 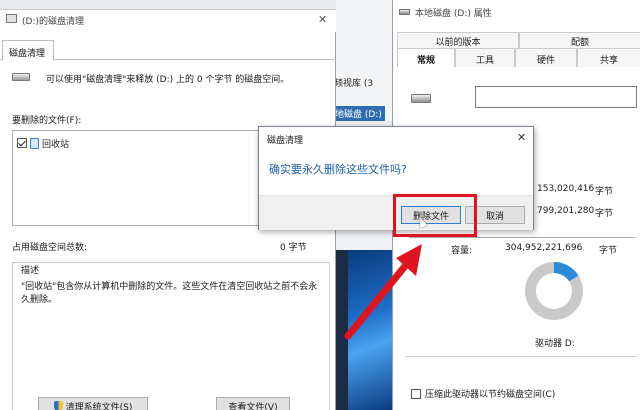 I want to click on capacity-value: 304,952,221,696, so click(x=544, y=248).